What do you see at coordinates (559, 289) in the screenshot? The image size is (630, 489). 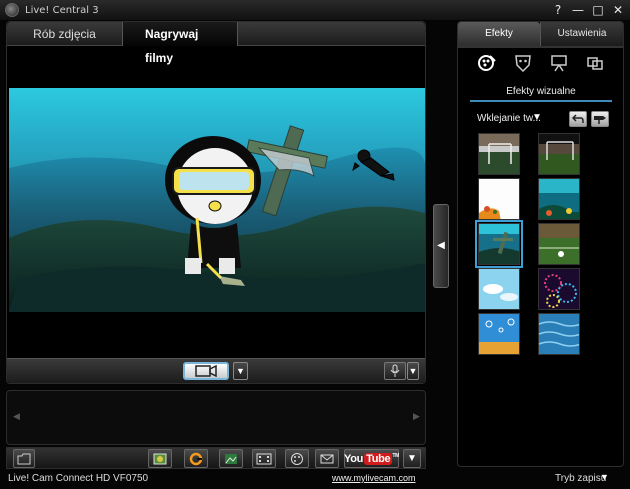 I see `thumbnail-fireworks` at bounding box center [559, 289].